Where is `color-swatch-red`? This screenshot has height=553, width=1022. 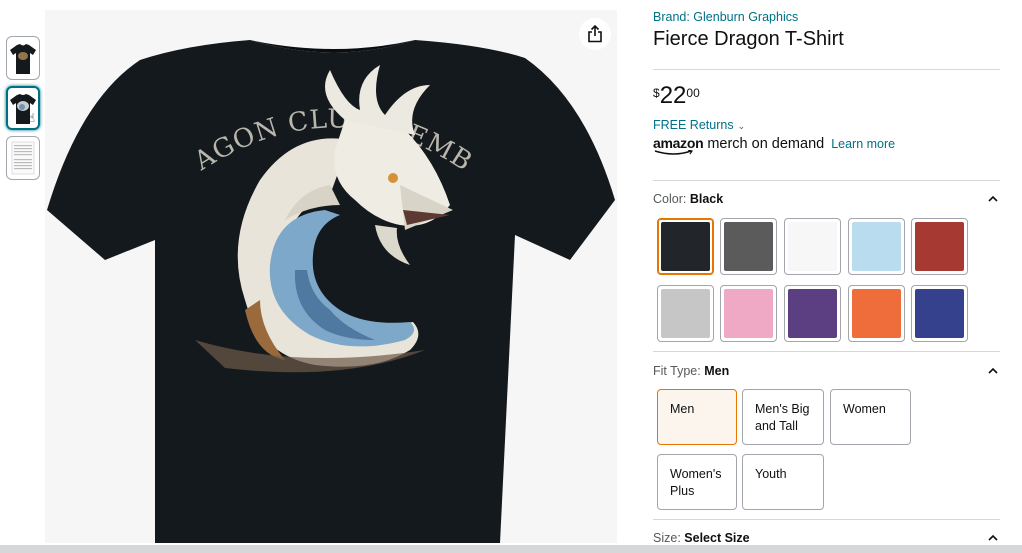
color-swatch-red is located at coordinates (939, 246).